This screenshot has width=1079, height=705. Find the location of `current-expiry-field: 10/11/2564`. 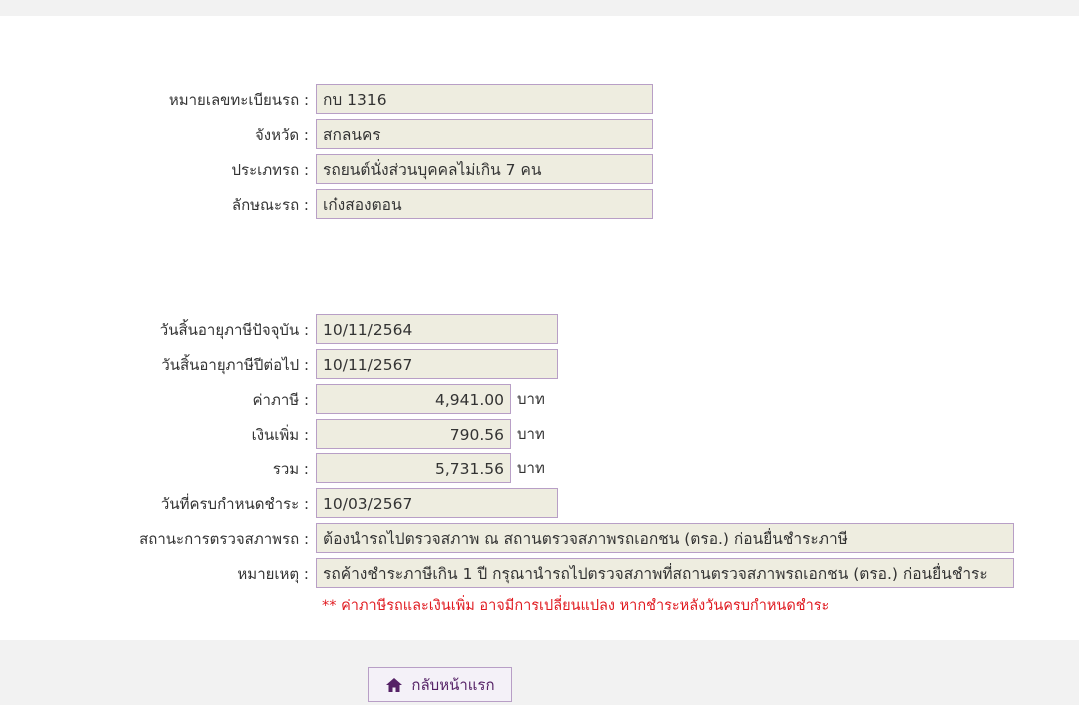

current-expiry-field: 10/11/2564 is located at coordinates (437, 329).